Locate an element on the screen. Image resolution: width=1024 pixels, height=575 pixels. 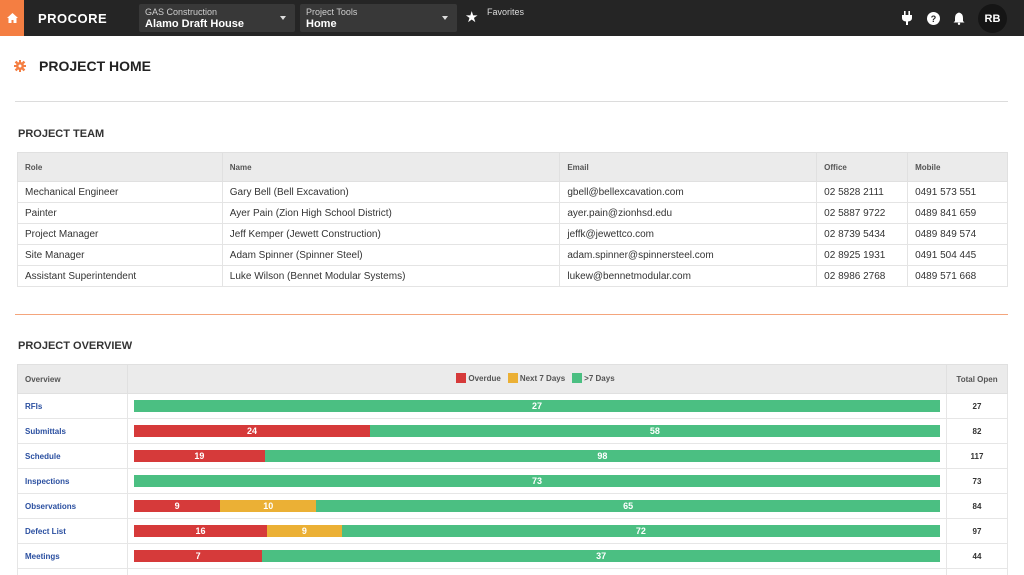
user-avatar: RB is located at coordinates (992, 18).